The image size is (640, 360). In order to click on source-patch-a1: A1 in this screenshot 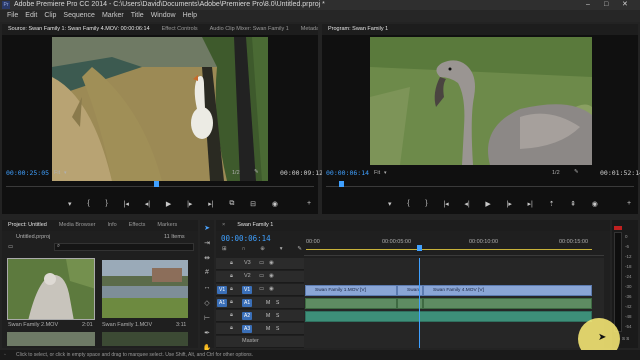, I will do `click(222, 303)`.